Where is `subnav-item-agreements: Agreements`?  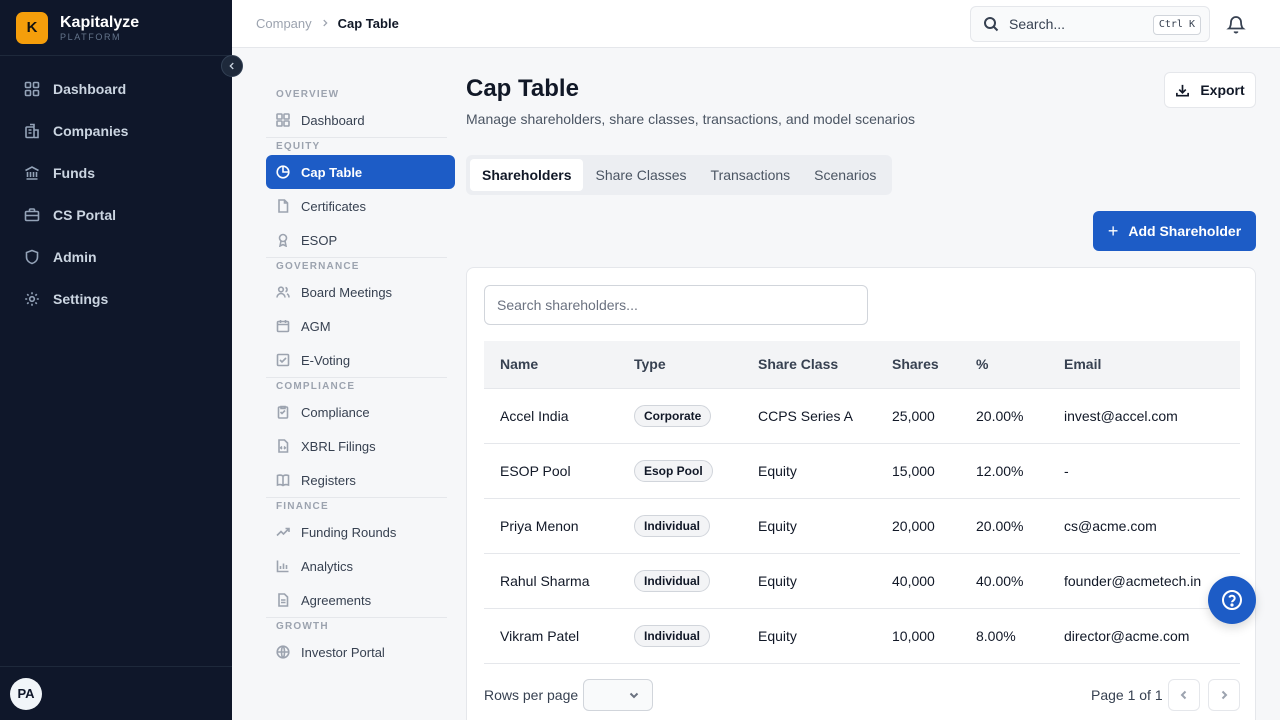 subnav-item-agreements: Agreements is located at coordinates (360, 600).